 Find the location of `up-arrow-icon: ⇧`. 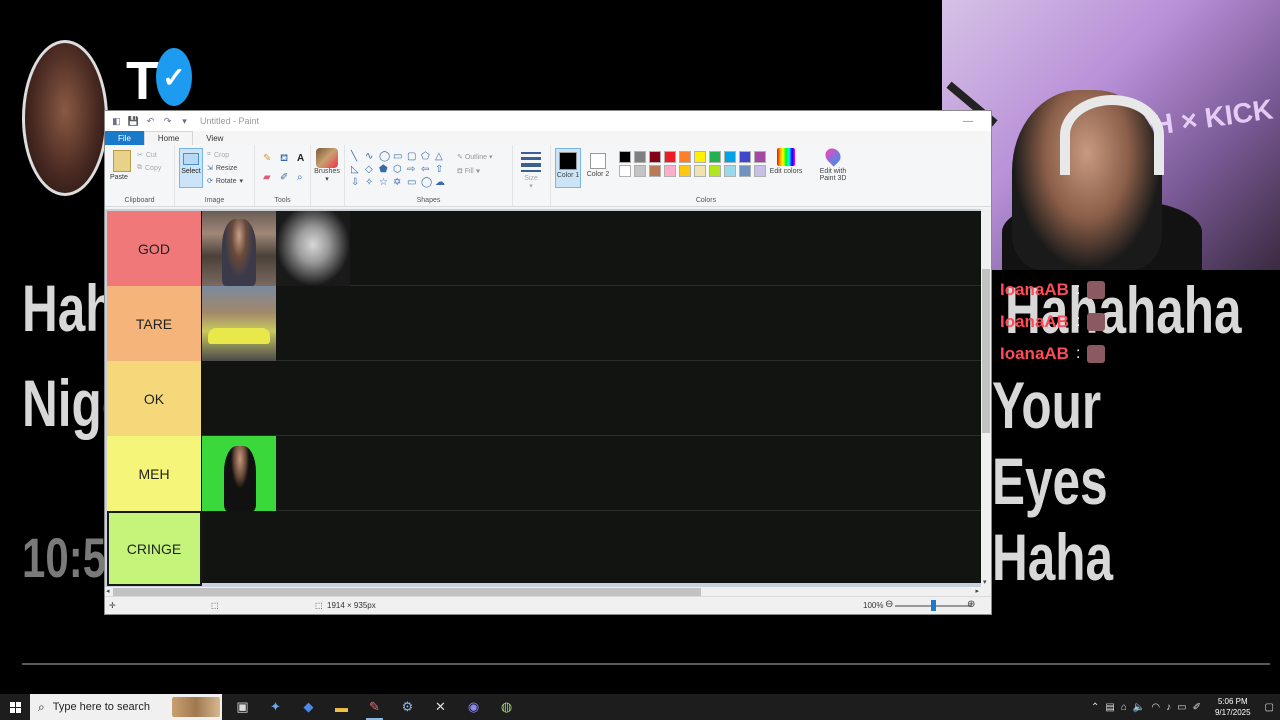

up-arrow-icon: ⇧ is located at coordinates (441, 169).